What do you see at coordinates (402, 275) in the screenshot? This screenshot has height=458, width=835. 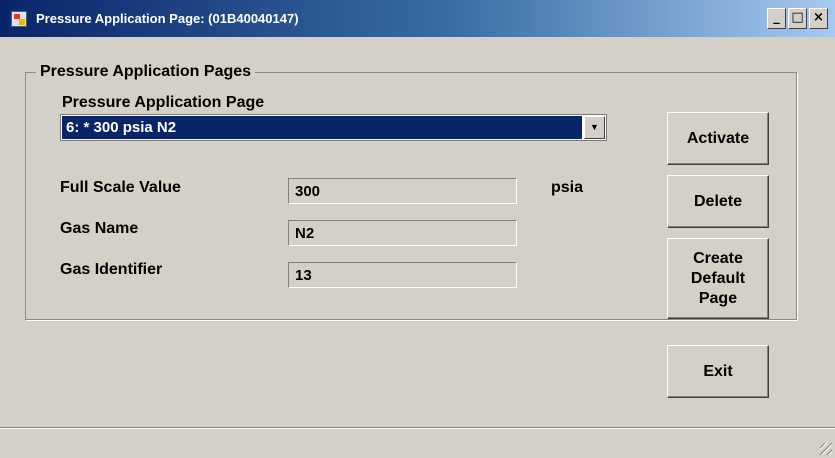 I see `gas-identifier-field: 13` at bounding box center [402, 275].